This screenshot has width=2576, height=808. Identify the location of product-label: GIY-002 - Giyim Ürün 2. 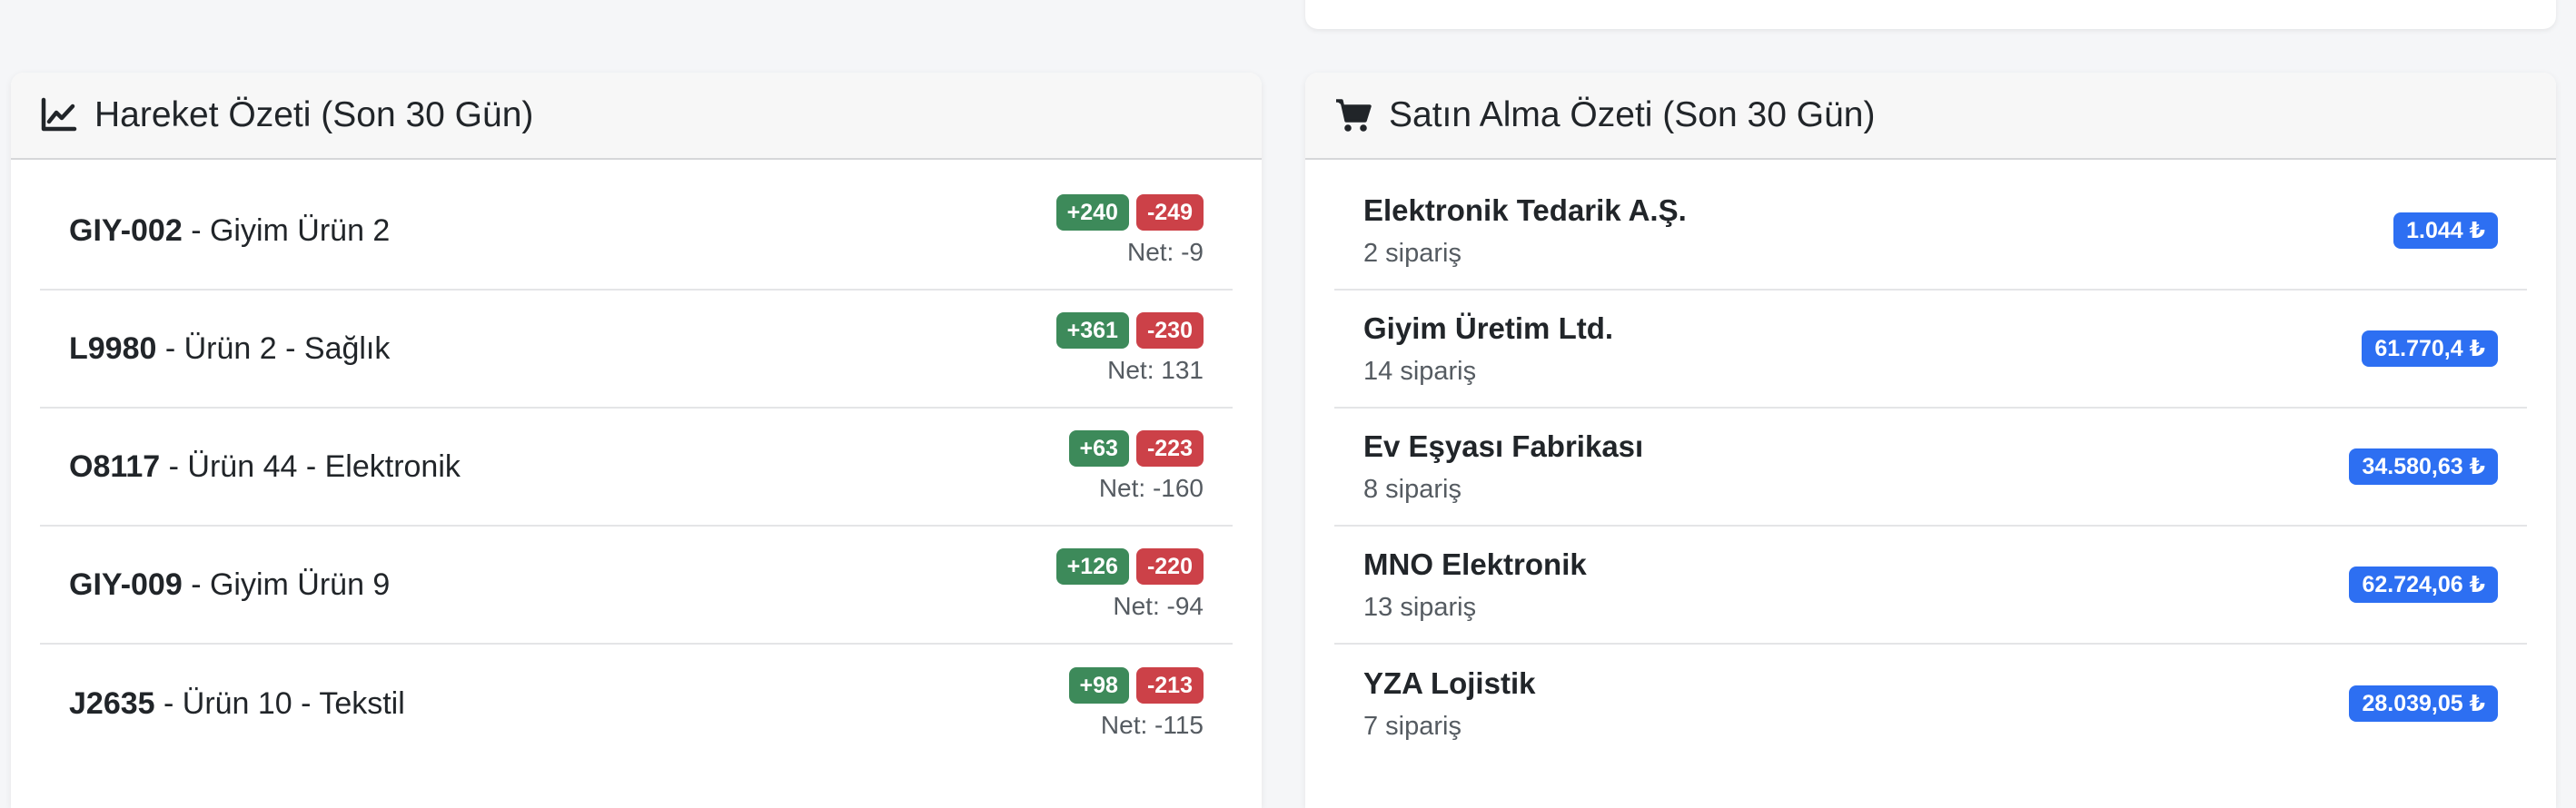
(229, 231).